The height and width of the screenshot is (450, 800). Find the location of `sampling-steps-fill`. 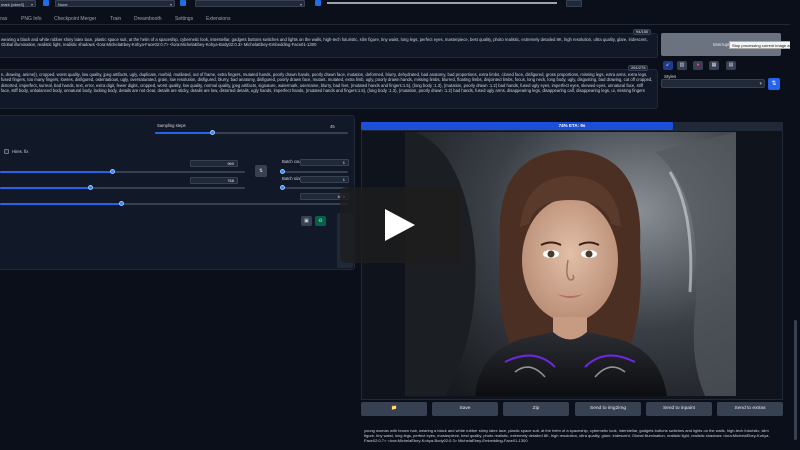

sampling-steps-fill is located at coordinates (184, 133).